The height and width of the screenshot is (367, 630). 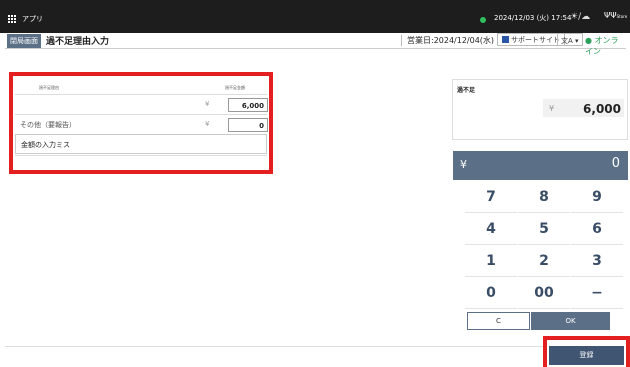 I want to click on display-value: 0, so click(x=615, y=163).